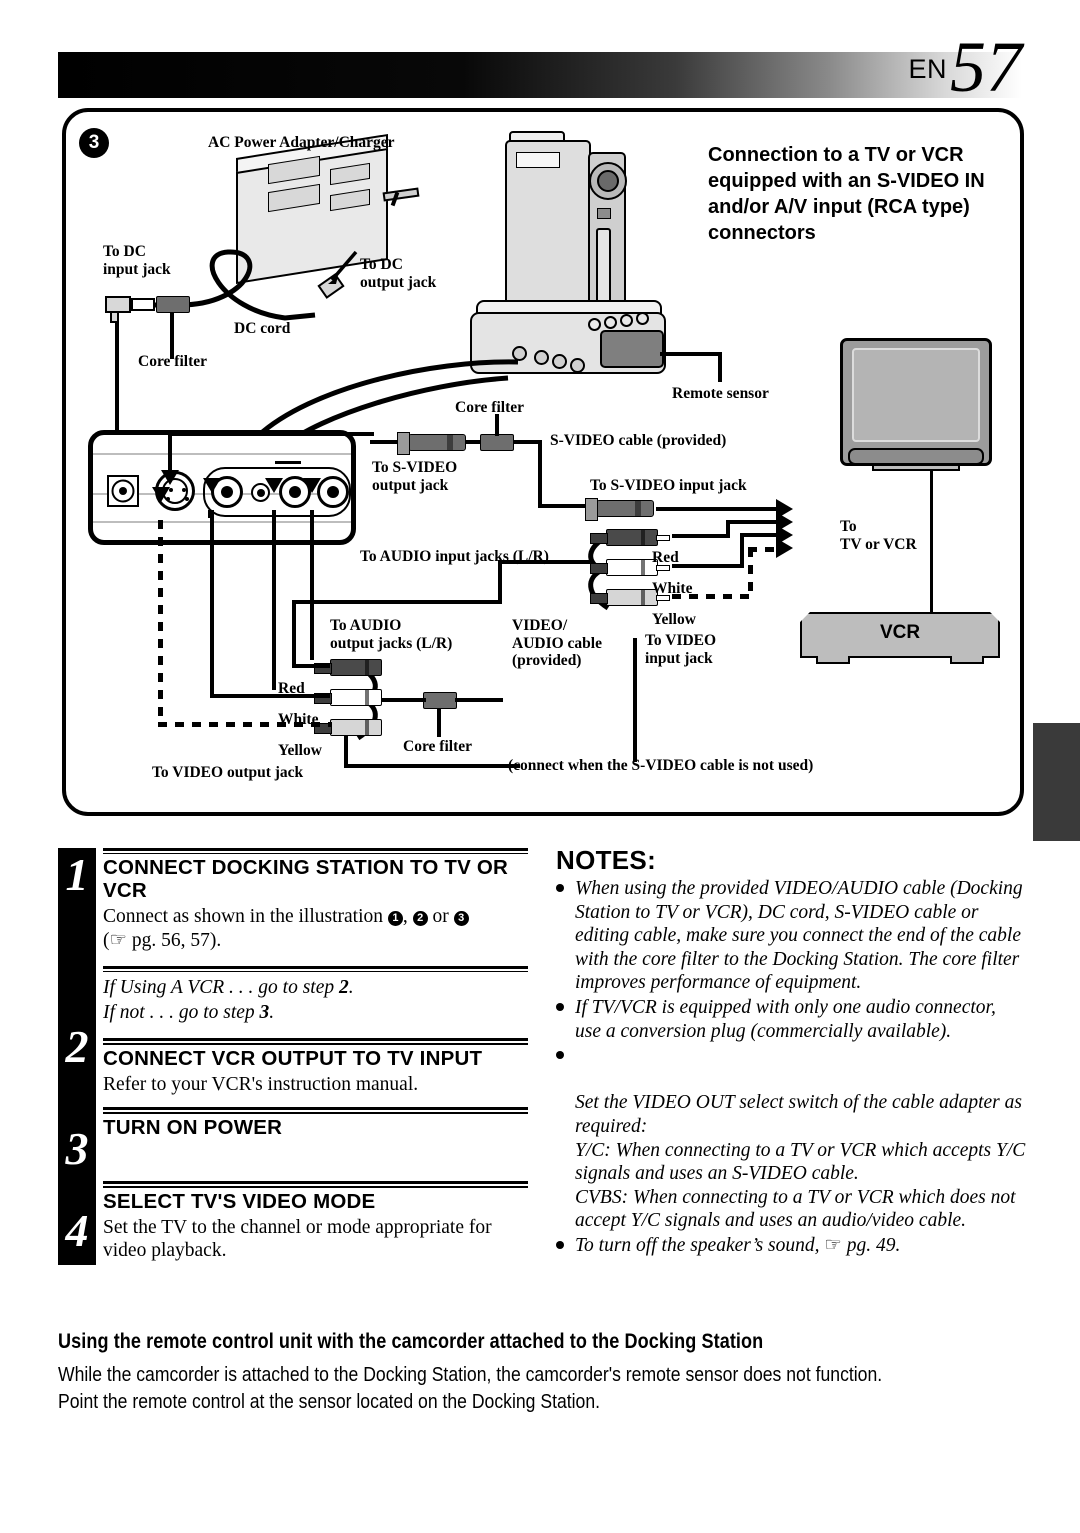 The image size is (1080, 1533). I want to click on core-filter-svideo, so click(497, 442).